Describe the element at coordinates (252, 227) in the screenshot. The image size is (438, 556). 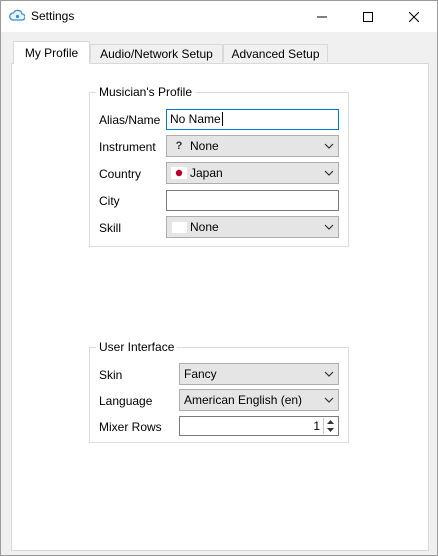
I see `skill-select: None` at that location.